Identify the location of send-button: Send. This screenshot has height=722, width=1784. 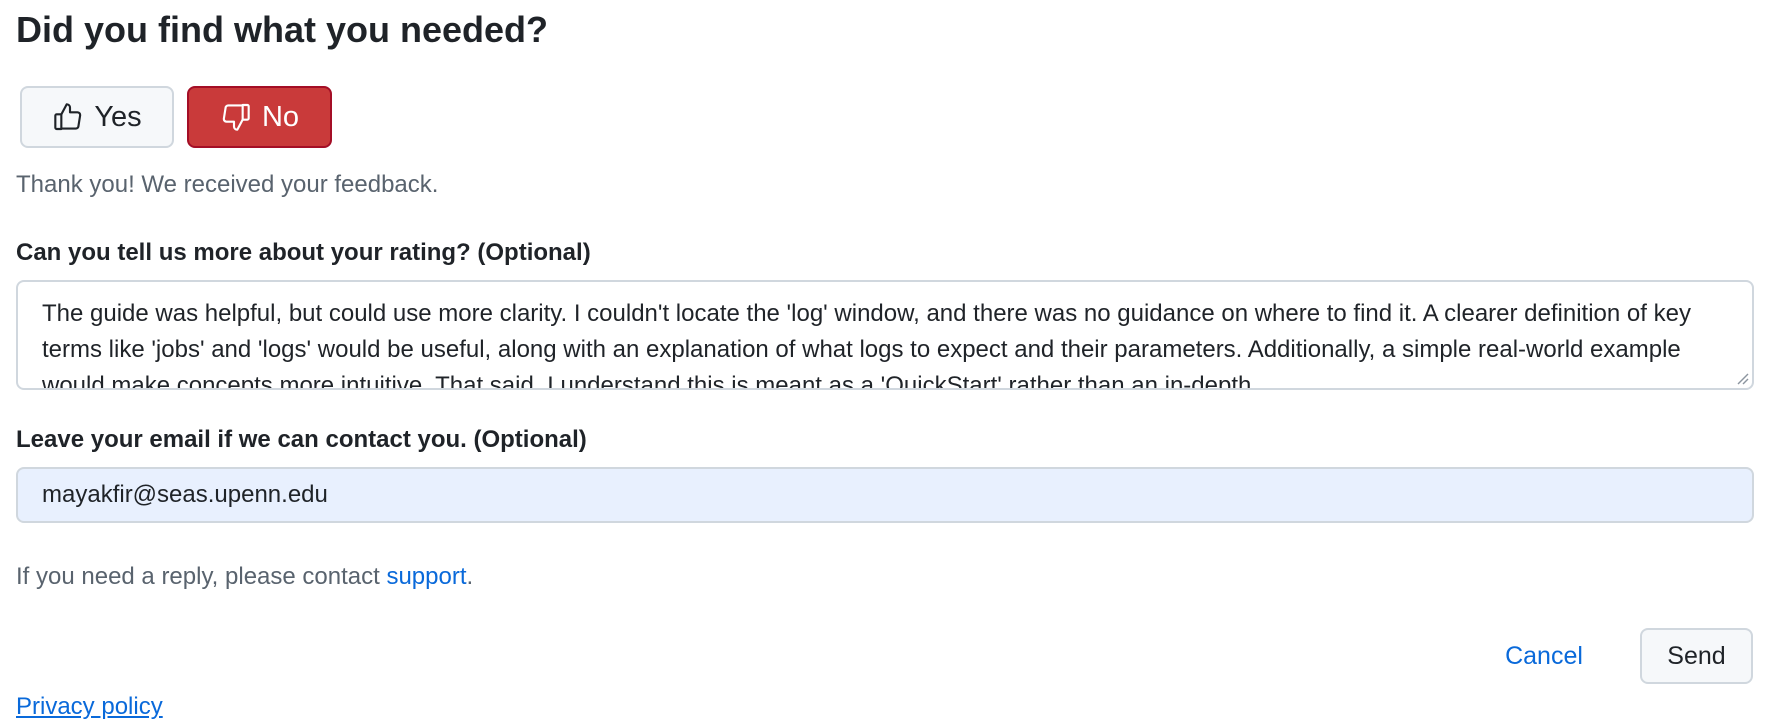
(1696, 656).